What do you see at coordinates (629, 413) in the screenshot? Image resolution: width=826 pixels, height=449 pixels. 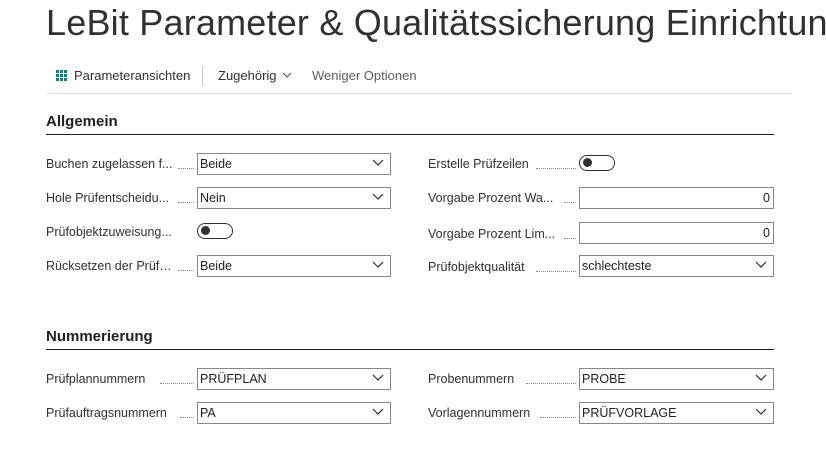 I see `vorlagen-value: PRÜFVORLAGE` at bounding box center [629, 413].